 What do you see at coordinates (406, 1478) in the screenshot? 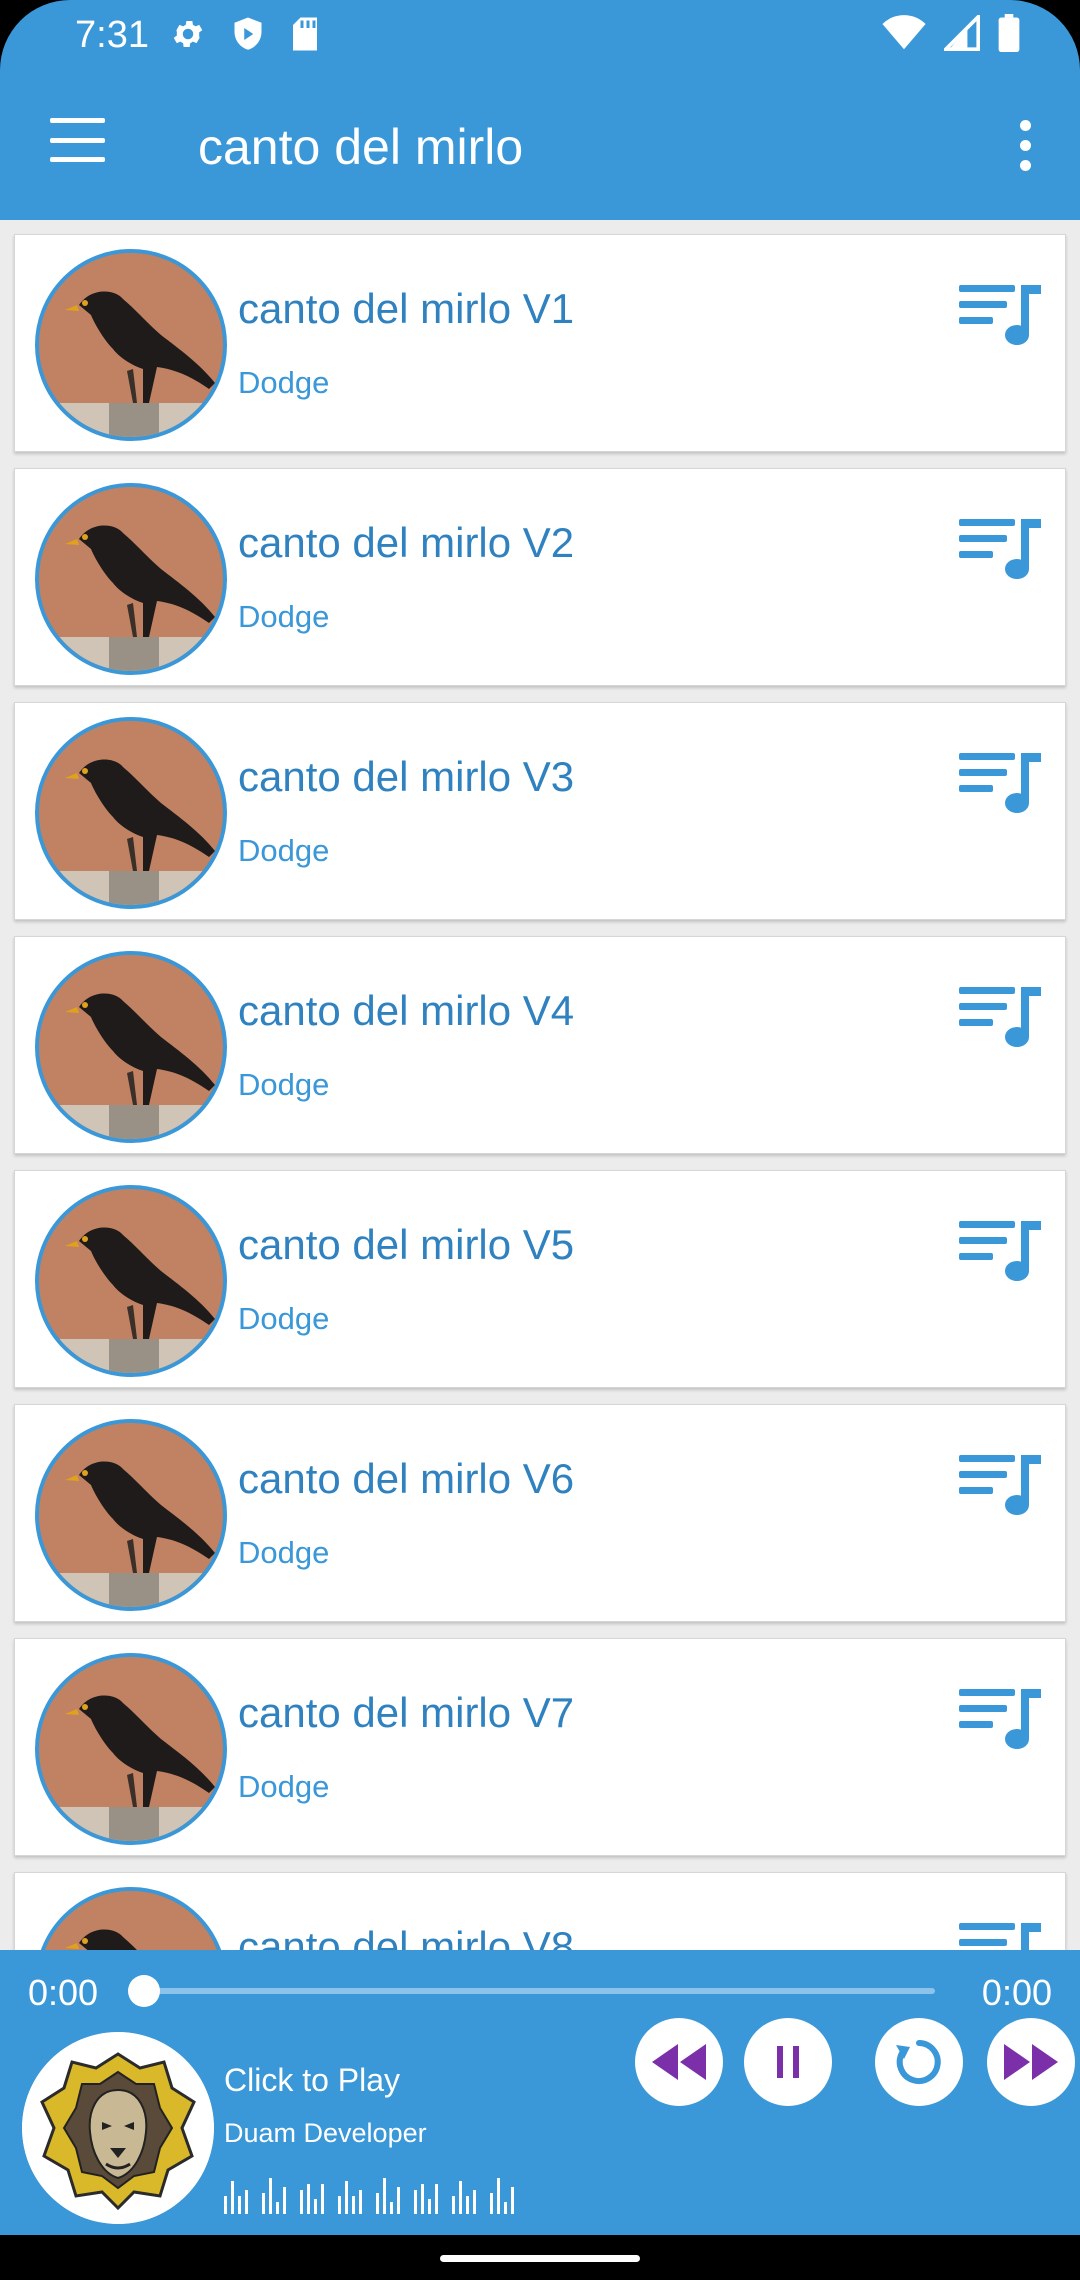
I see `track-title: canto del mirlo V6` at bounding box center [406, 1478].